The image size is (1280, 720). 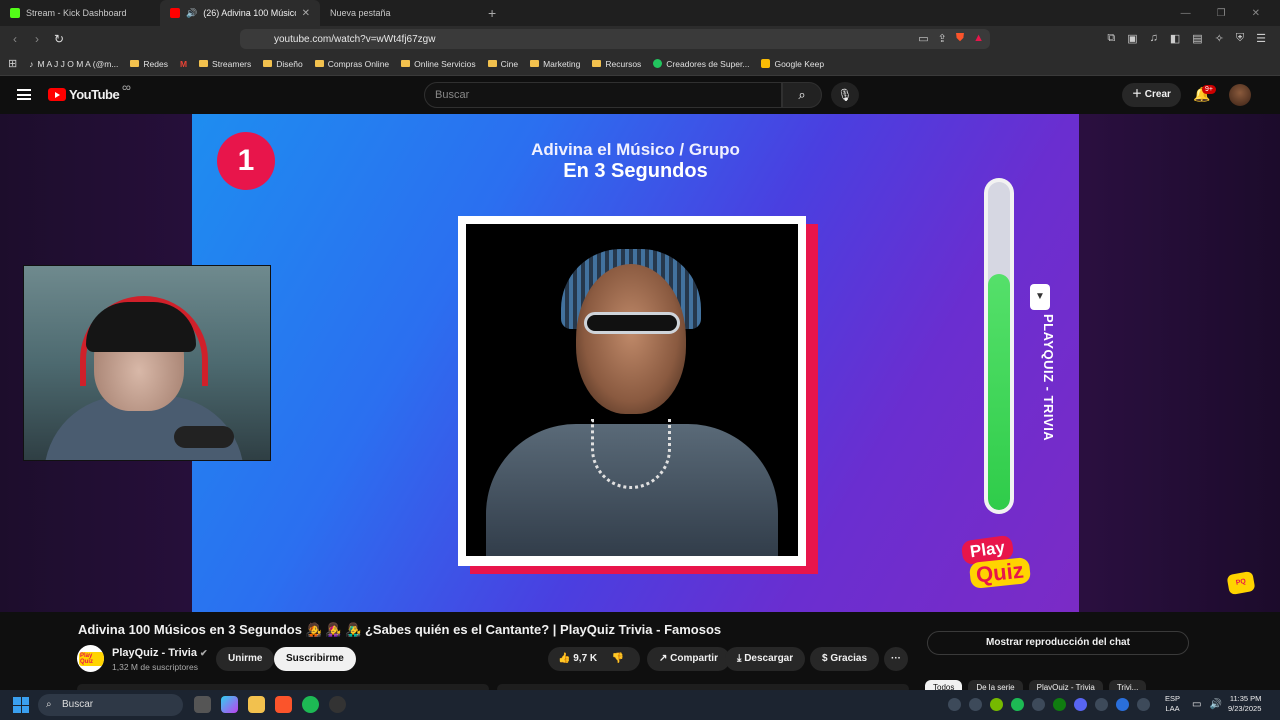 I want to click on bookmark-marketing: Marketing, so click(x=555, y=64).